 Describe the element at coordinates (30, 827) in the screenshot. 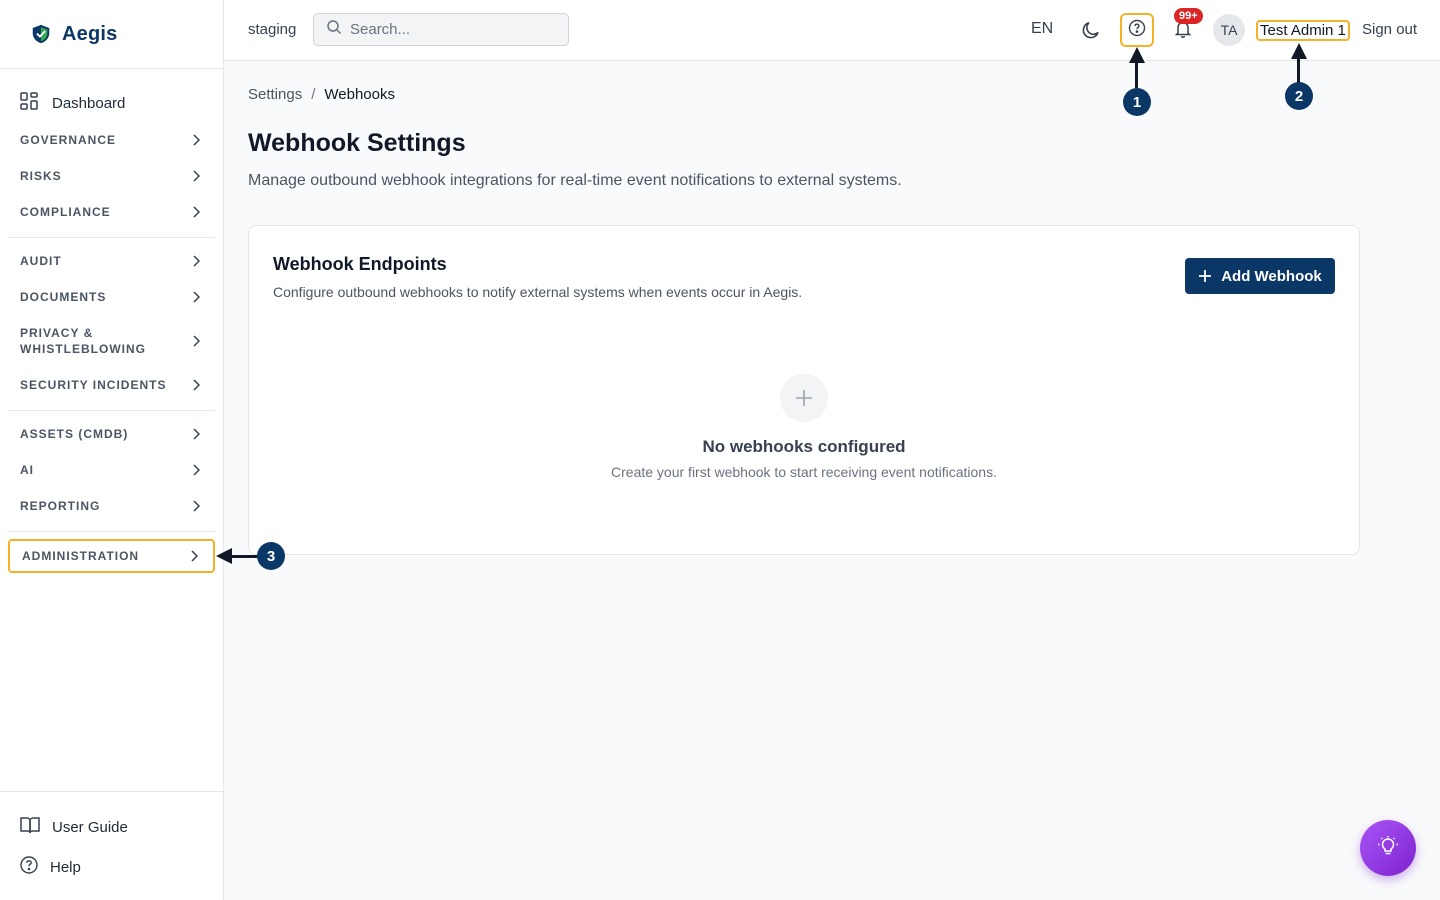

I see `book-icon` at that location.